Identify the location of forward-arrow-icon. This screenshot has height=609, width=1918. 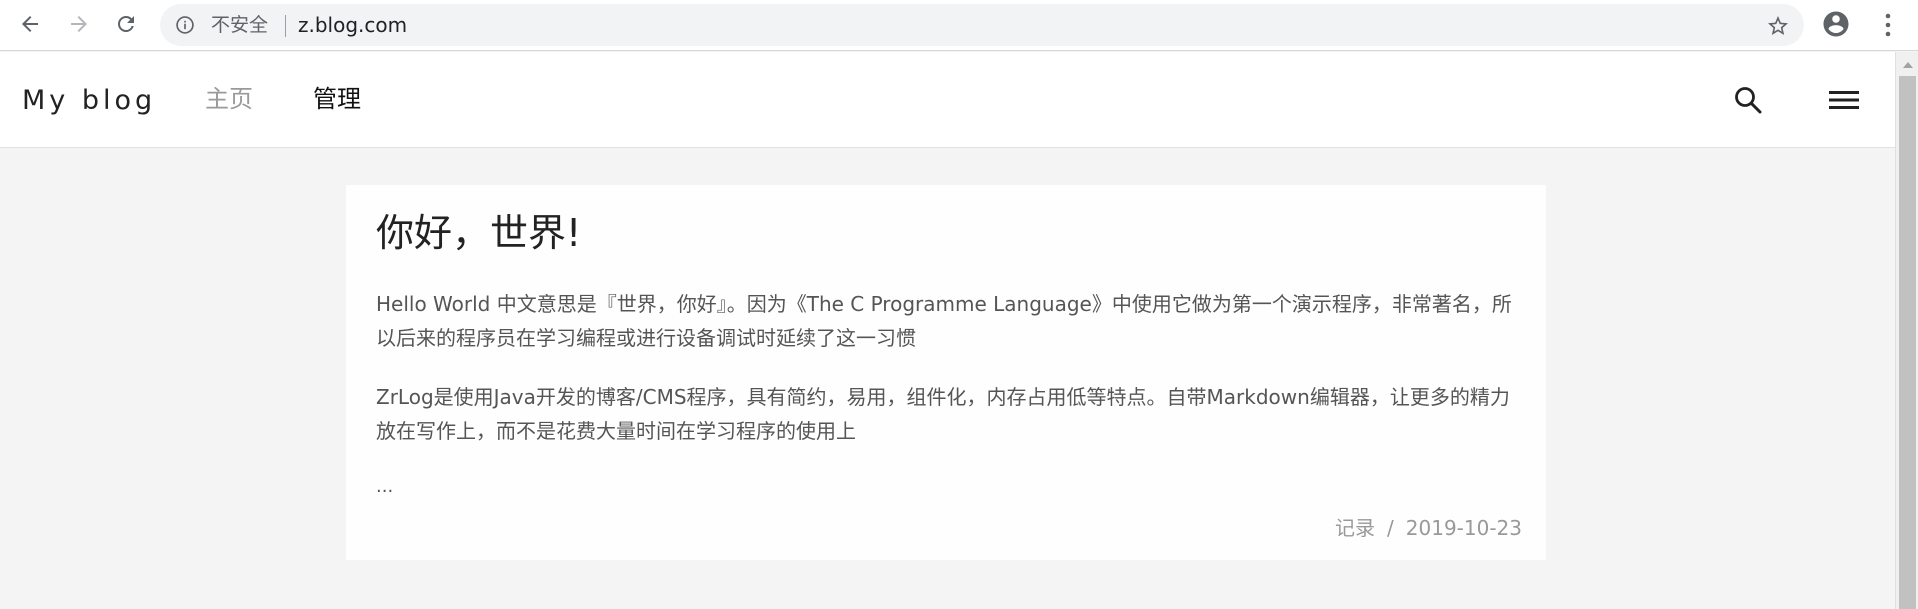
(79, 24).